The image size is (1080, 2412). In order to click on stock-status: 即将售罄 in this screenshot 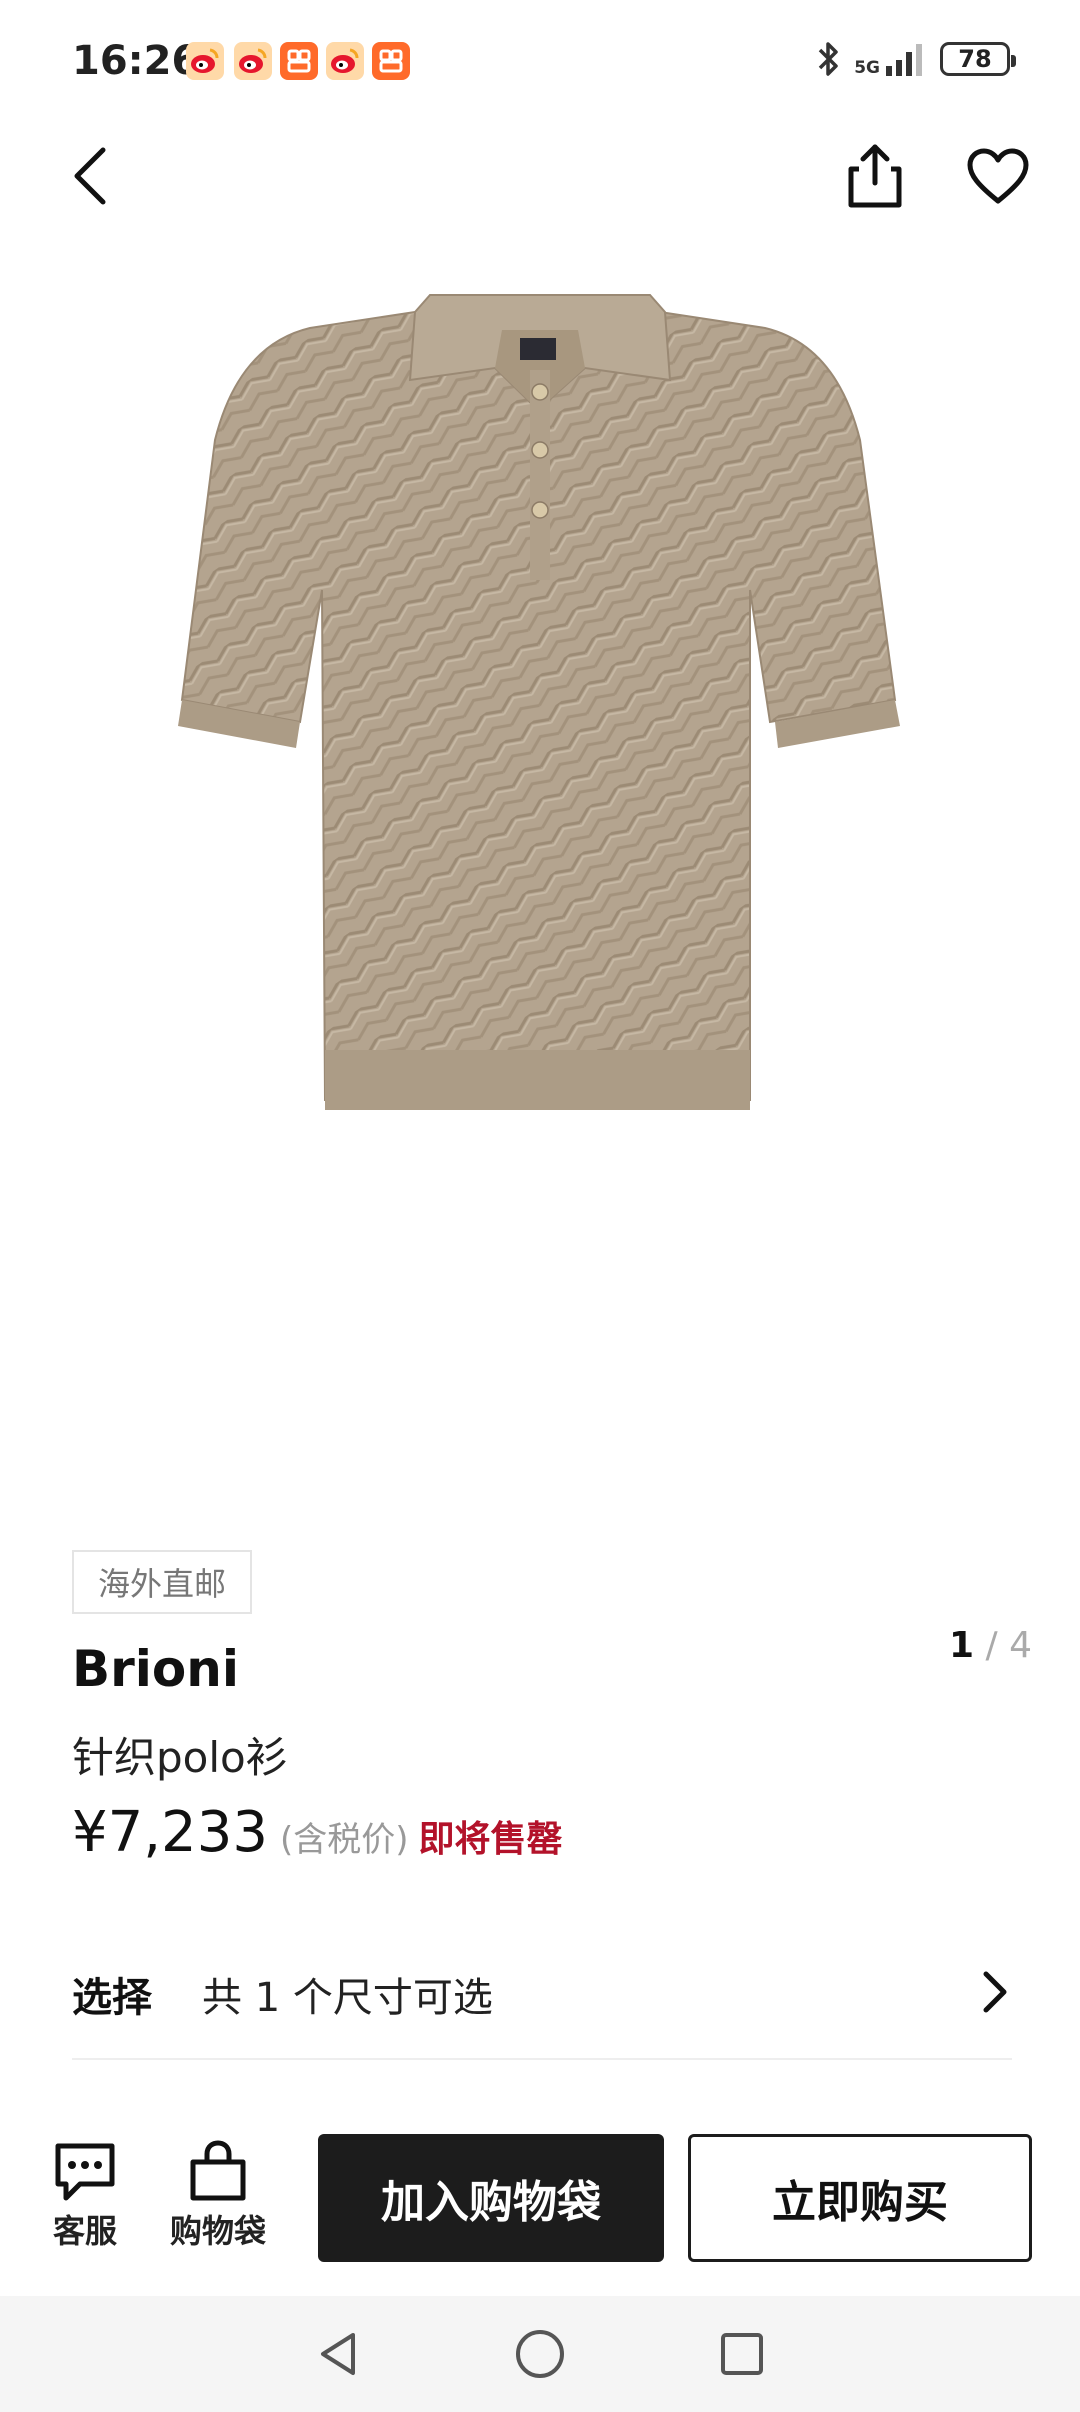, I will do `click(490, 1839)`.